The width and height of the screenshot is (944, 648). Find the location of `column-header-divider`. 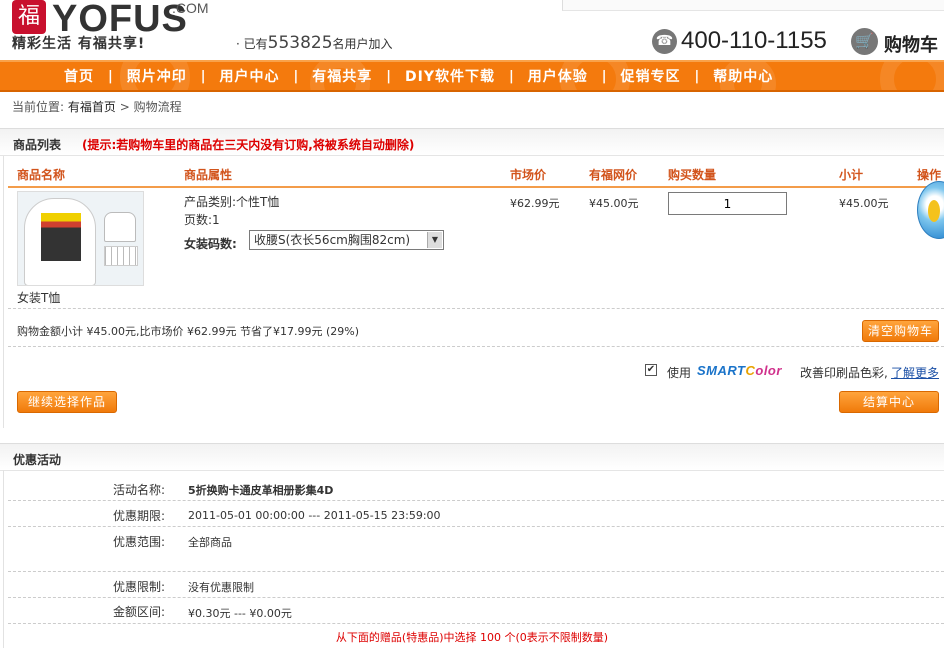

column-header-divider is located at coordinates (476, 187).